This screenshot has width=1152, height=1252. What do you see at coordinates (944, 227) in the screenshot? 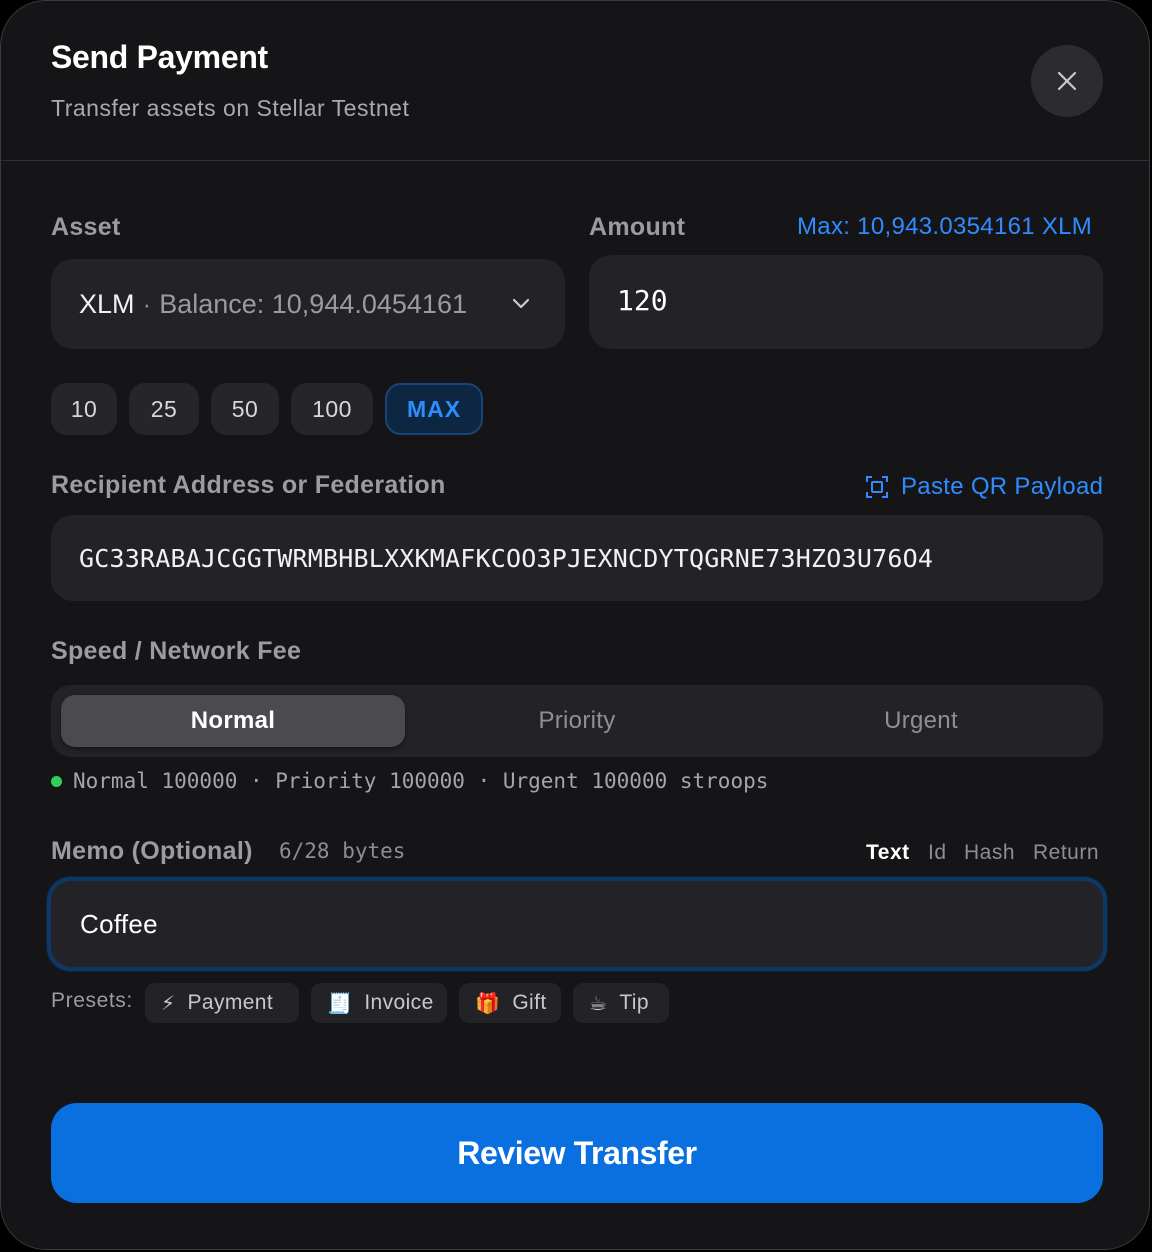
I see `max-amount-link: Max: 10,943.0354161 XLM` at bounding box center [944, 227].